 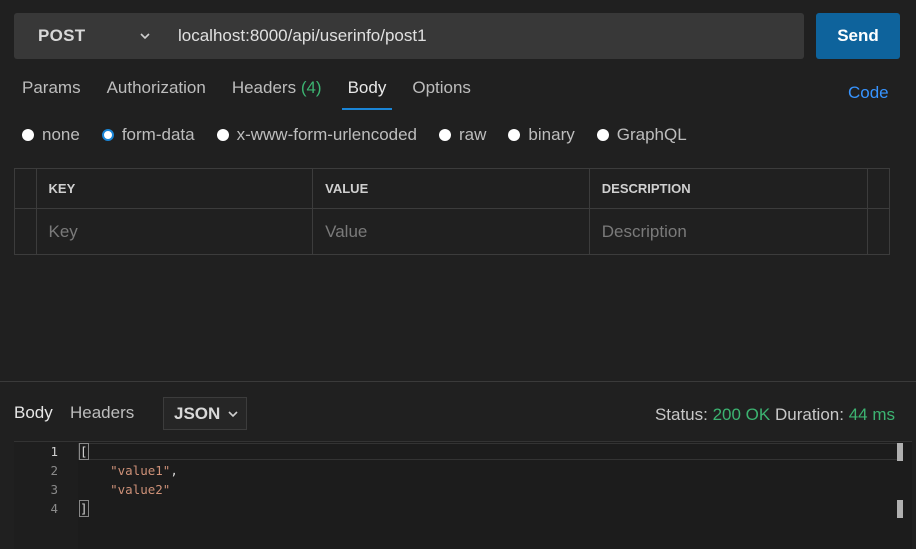 I want to click on radio-button-selected, so click(x=107, y=135).